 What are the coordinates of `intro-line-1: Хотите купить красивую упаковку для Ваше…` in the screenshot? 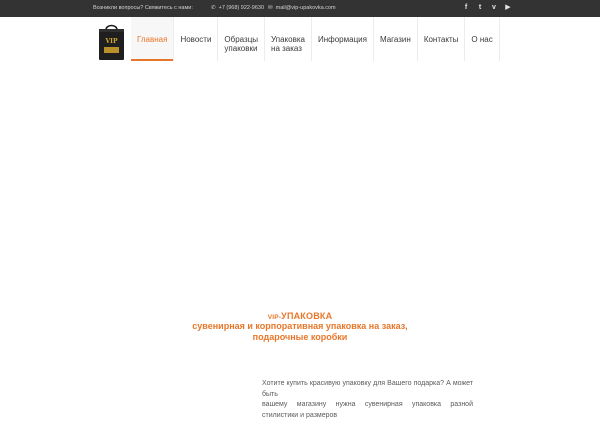 It's located at (367, 389).